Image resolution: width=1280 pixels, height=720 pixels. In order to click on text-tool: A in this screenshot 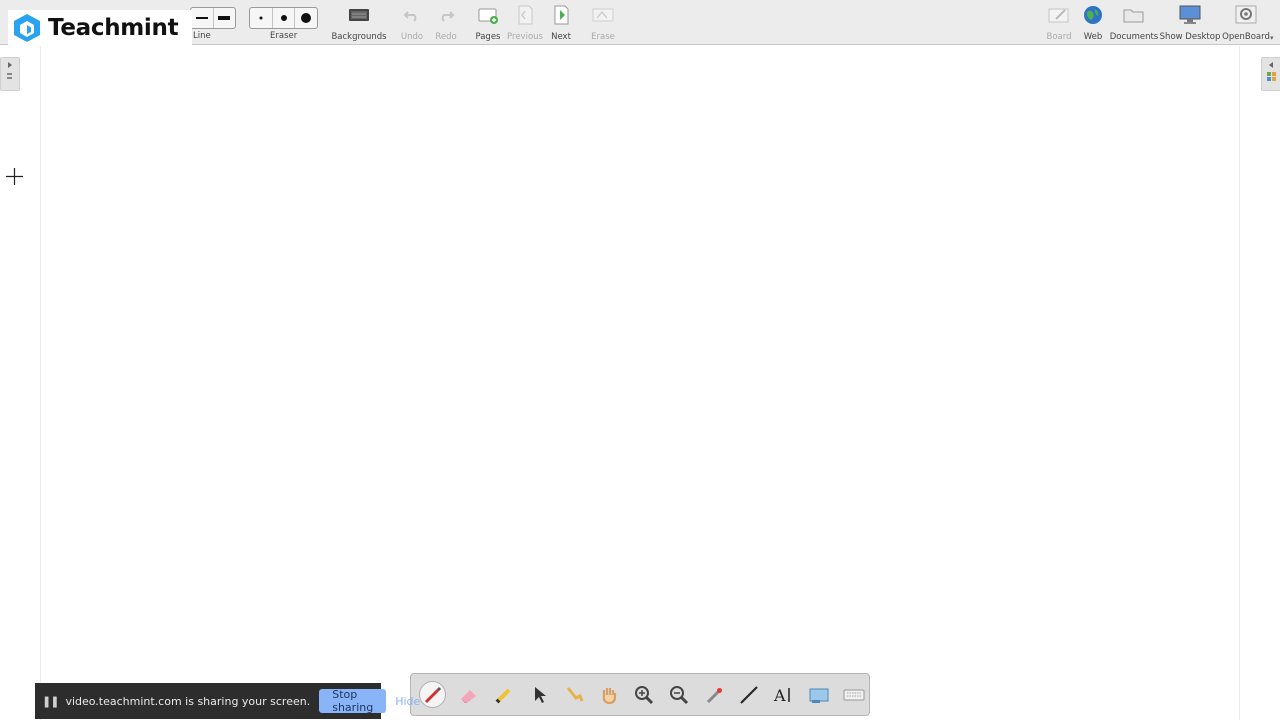, I will do `click(783, 694)`.